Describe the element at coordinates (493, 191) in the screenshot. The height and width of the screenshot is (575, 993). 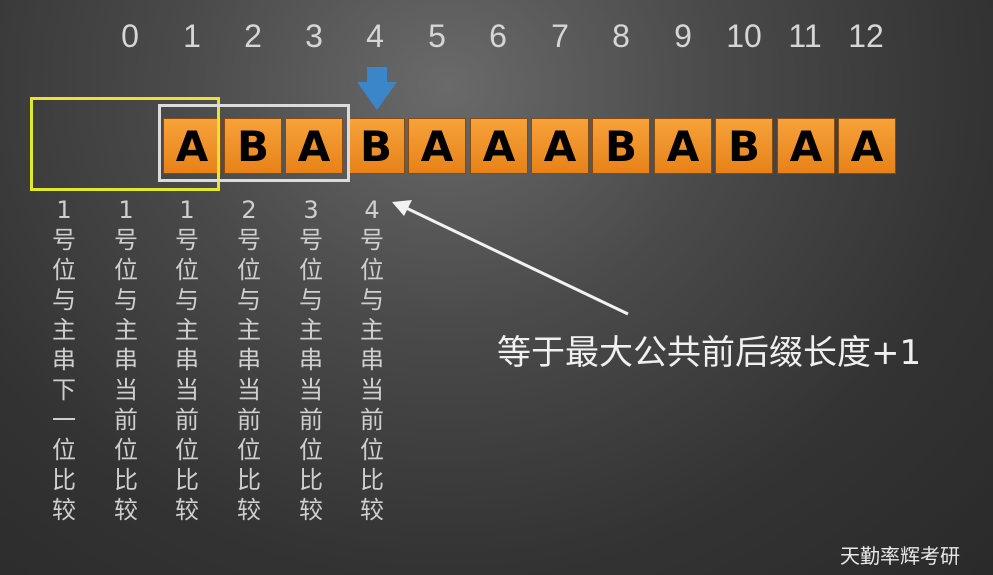
I see `current-position-arrow-layer` at that location.